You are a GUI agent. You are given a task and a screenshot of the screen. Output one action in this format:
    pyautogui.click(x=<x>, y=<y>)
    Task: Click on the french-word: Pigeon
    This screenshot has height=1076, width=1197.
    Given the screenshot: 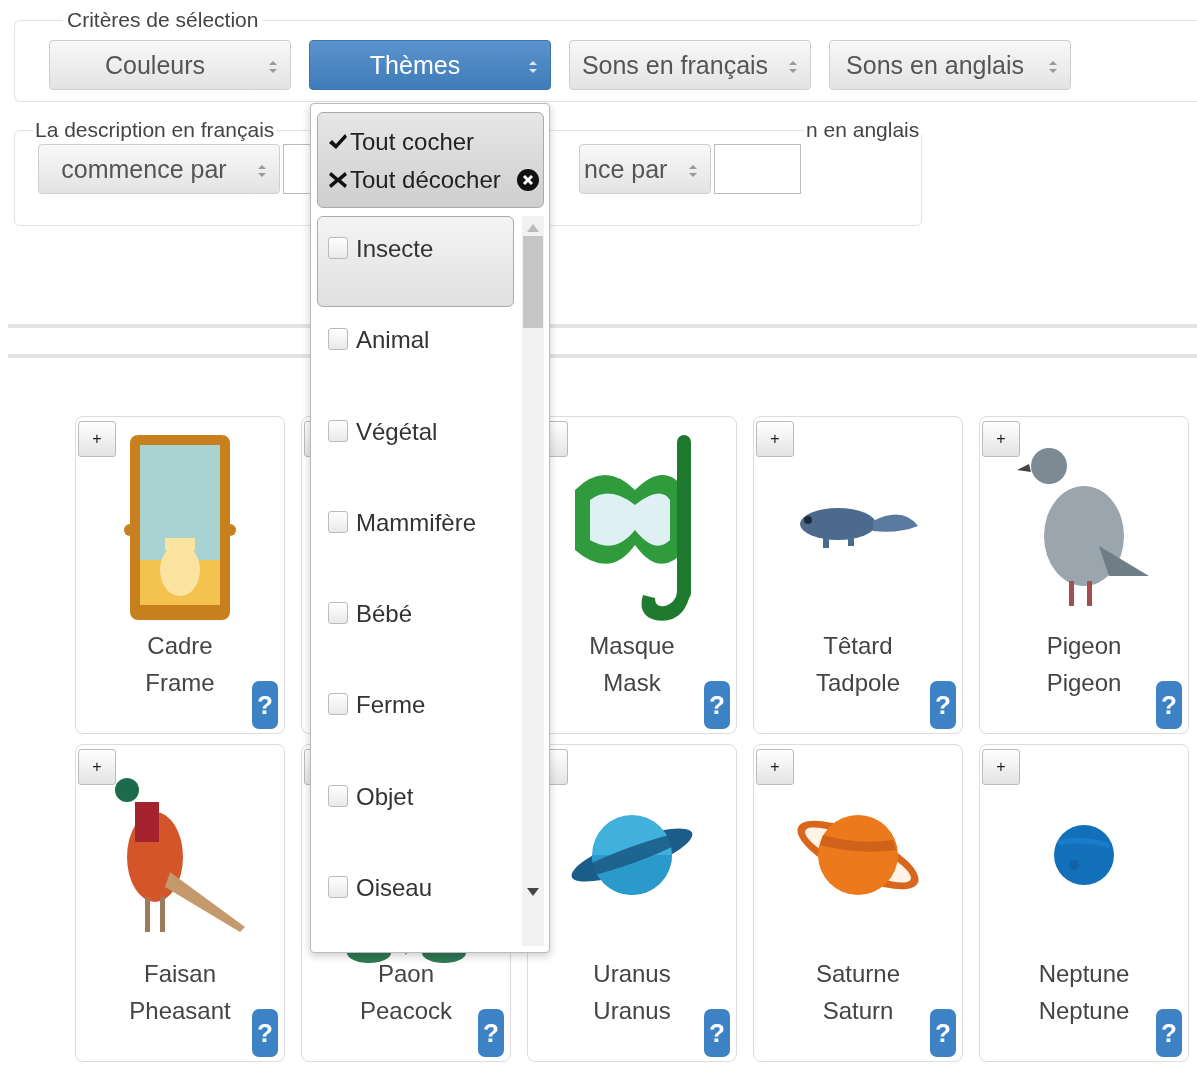 What is the action you would take?
    pyautogui.click(x=1084, y=646)
    